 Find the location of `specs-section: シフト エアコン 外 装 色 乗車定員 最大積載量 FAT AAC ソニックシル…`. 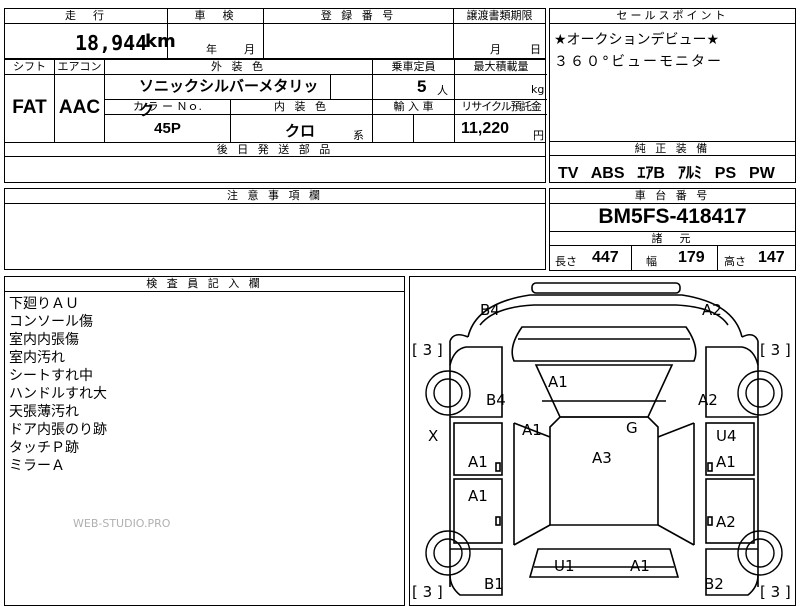

specs-section: シフト エアコン 外 装 色 乗車定員 最大積載量 FAT AAC ソニックシル… is located at coordinates (275, 101).